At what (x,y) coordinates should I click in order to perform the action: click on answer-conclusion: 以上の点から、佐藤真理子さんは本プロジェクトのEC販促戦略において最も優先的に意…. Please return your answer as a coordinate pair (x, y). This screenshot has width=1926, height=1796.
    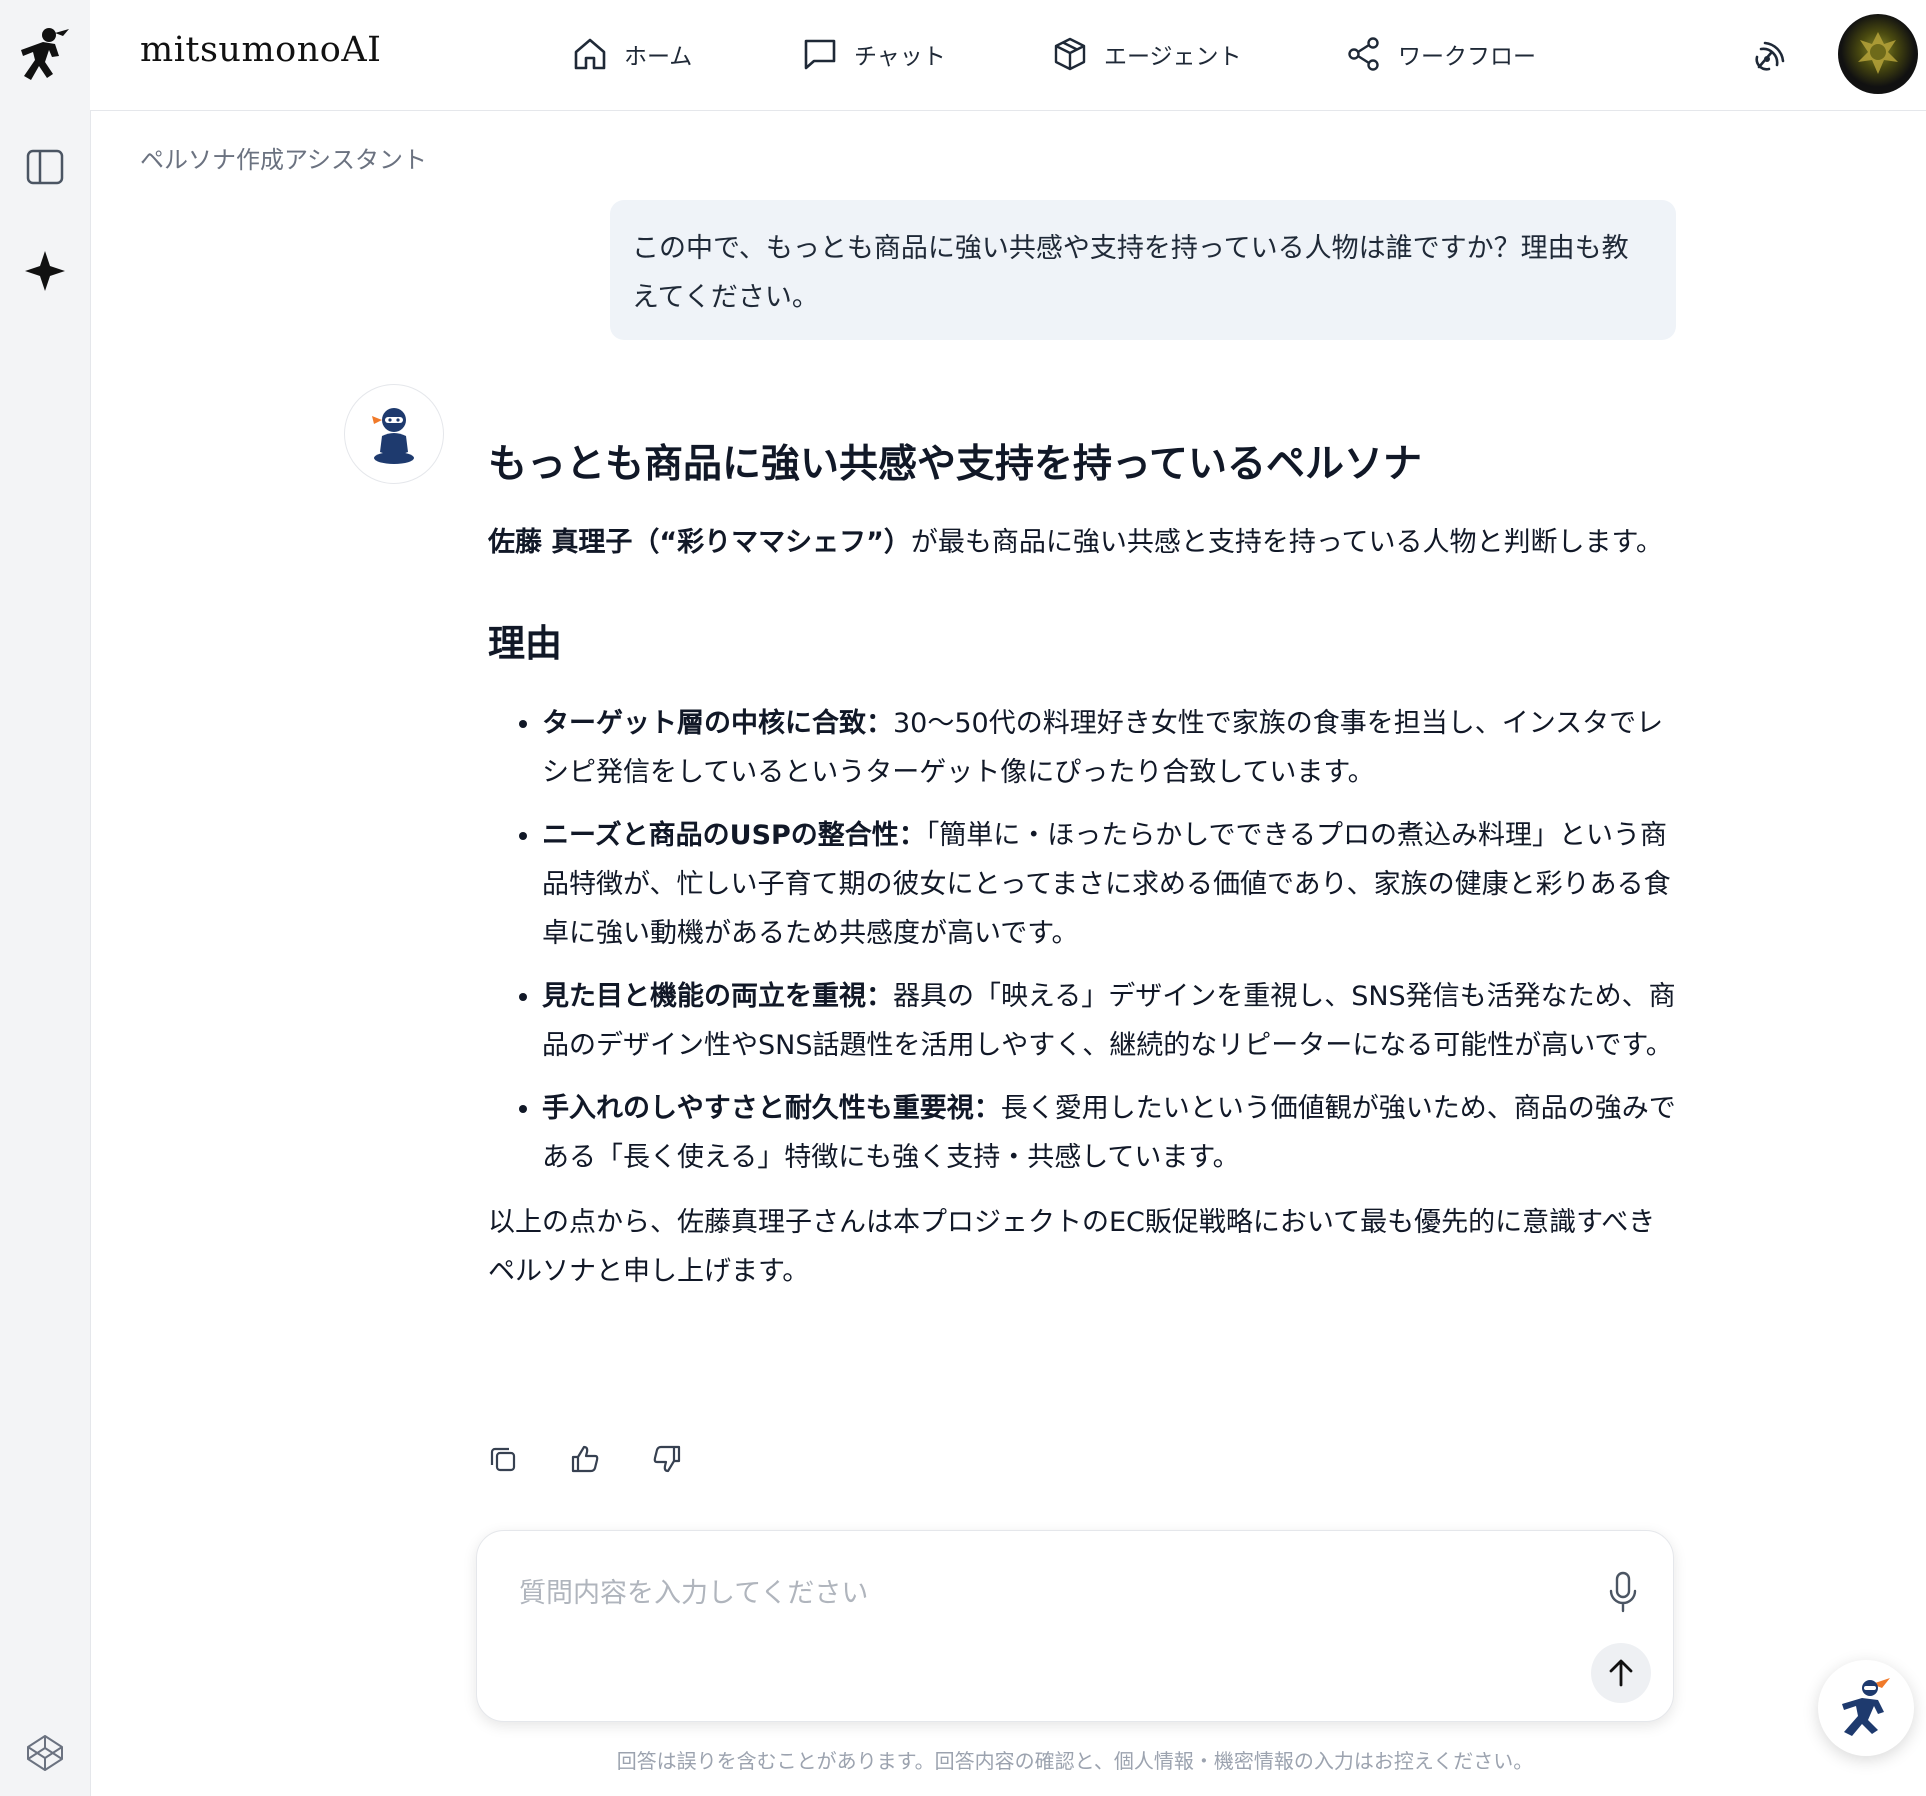
    Looking at the image, I should click on (1072, 1247).